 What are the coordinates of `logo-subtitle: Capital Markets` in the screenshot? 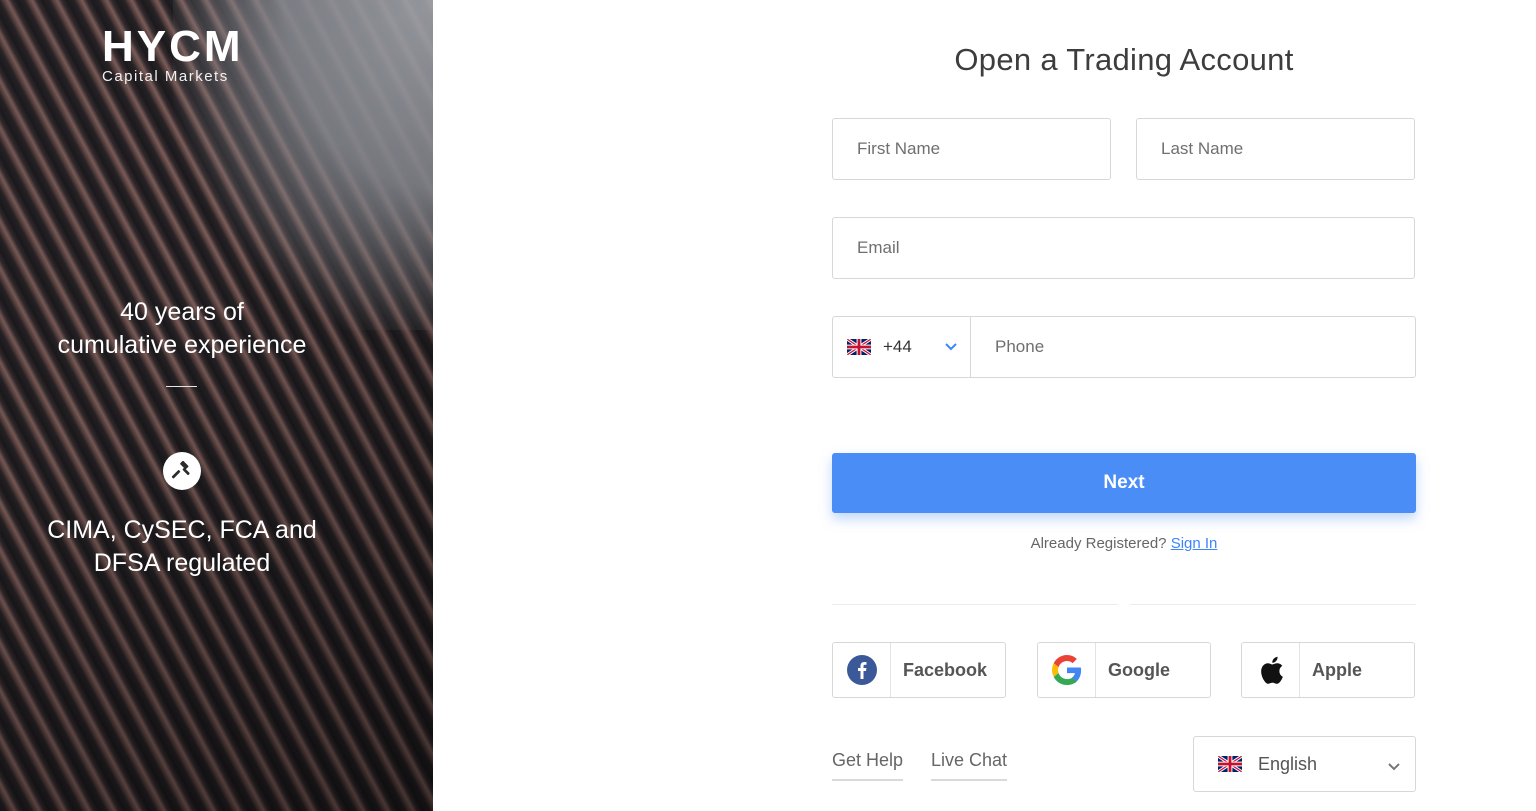 It's located at (165, 76).